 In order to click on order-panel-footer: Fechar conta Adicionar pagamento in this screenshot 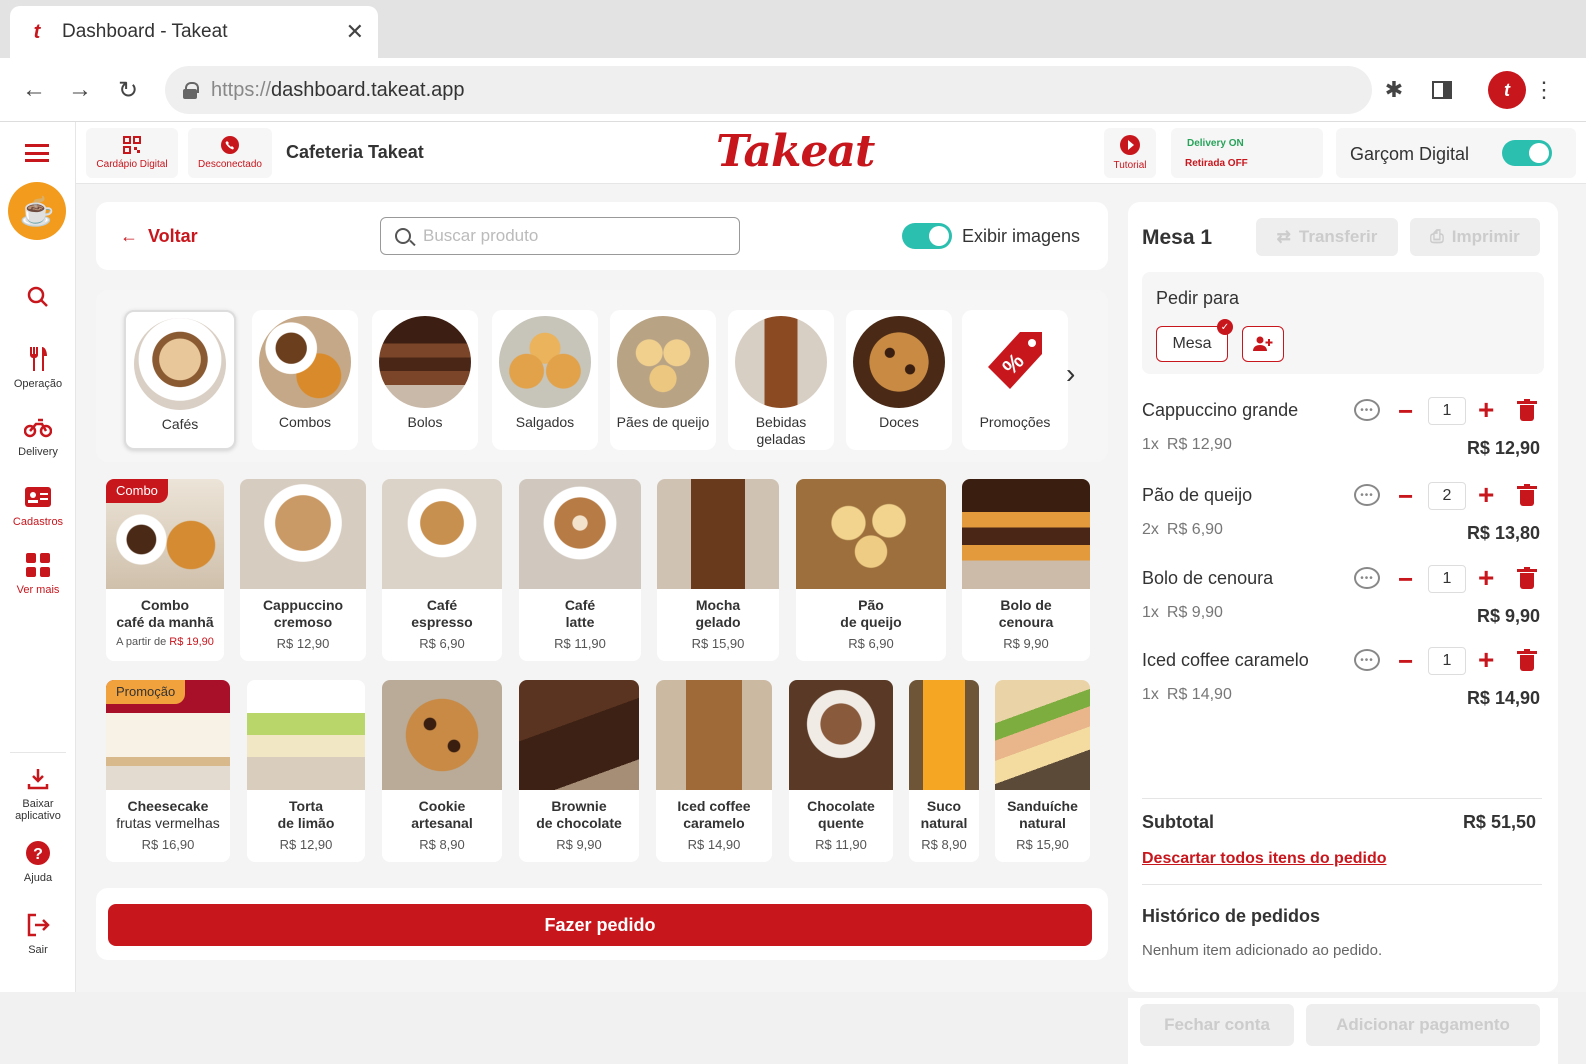, I will do `click(1343, 1031)`.